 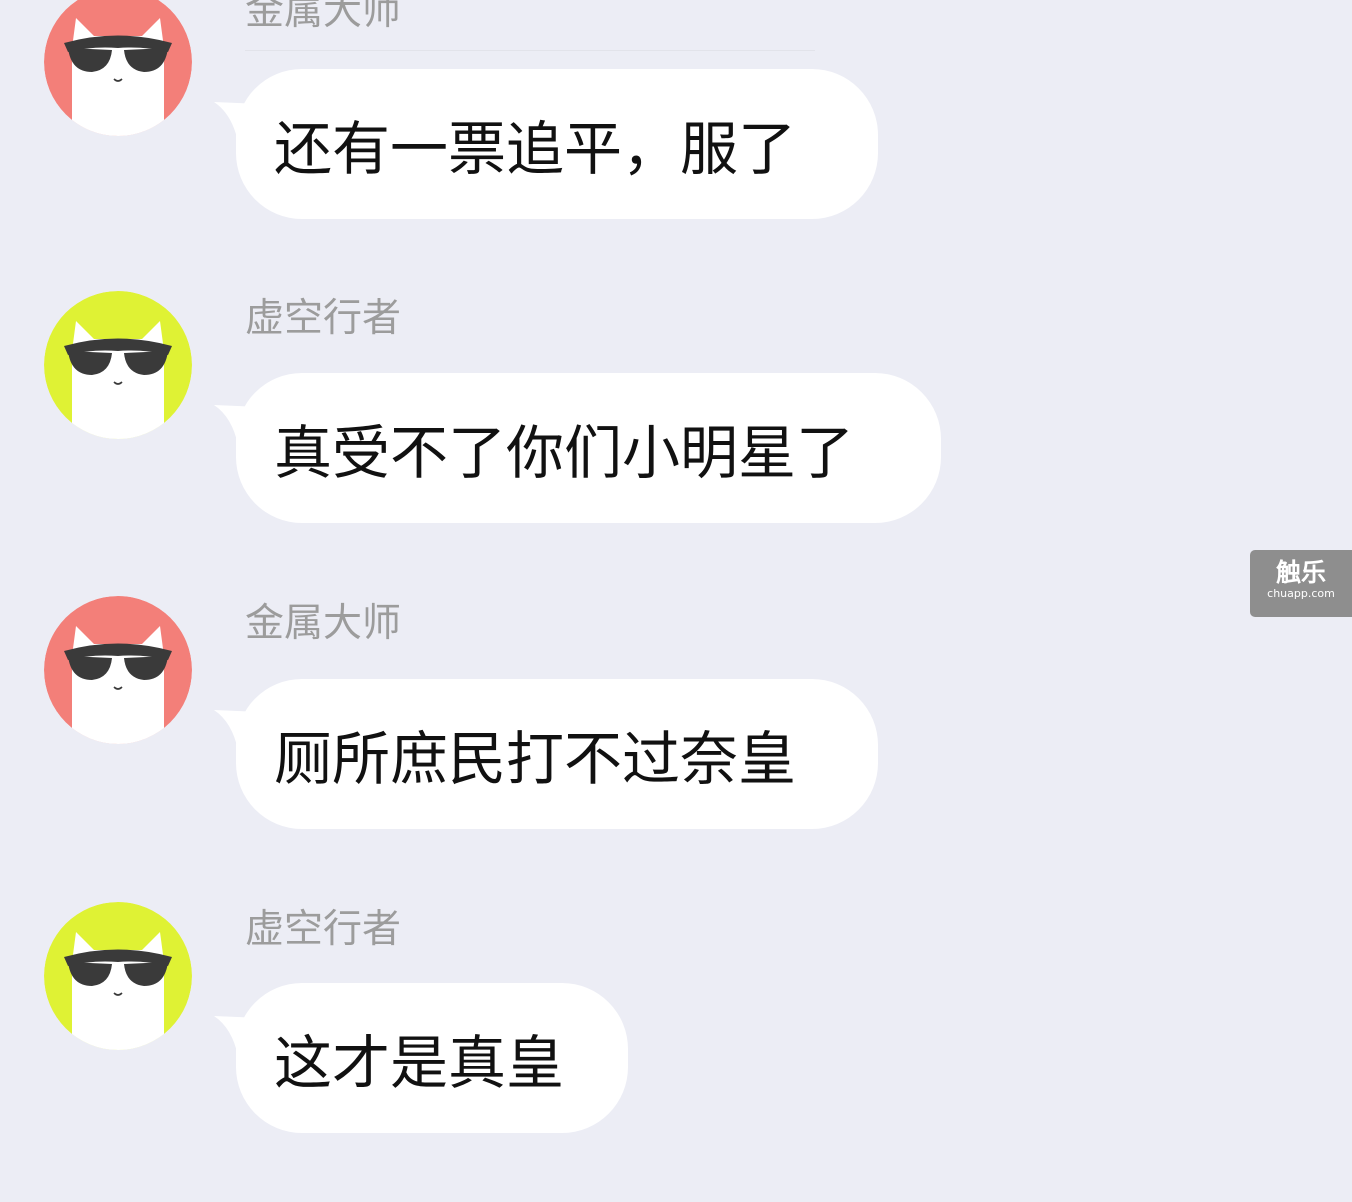 I want to click on message-bubble: 厕所庶民打不过奈皇, so click(x=557, y=754).